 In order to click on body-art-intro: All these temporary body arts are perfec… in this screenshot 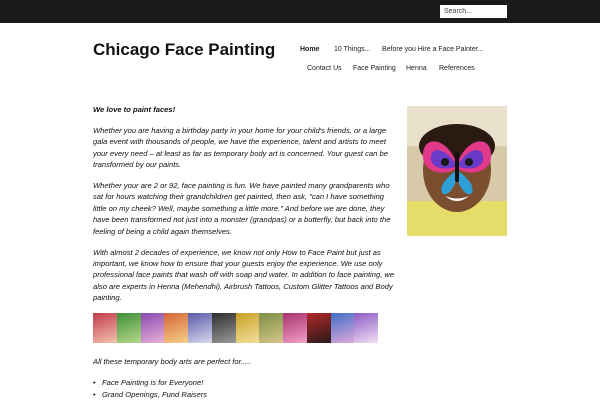, I will do `click(172, 361)`.